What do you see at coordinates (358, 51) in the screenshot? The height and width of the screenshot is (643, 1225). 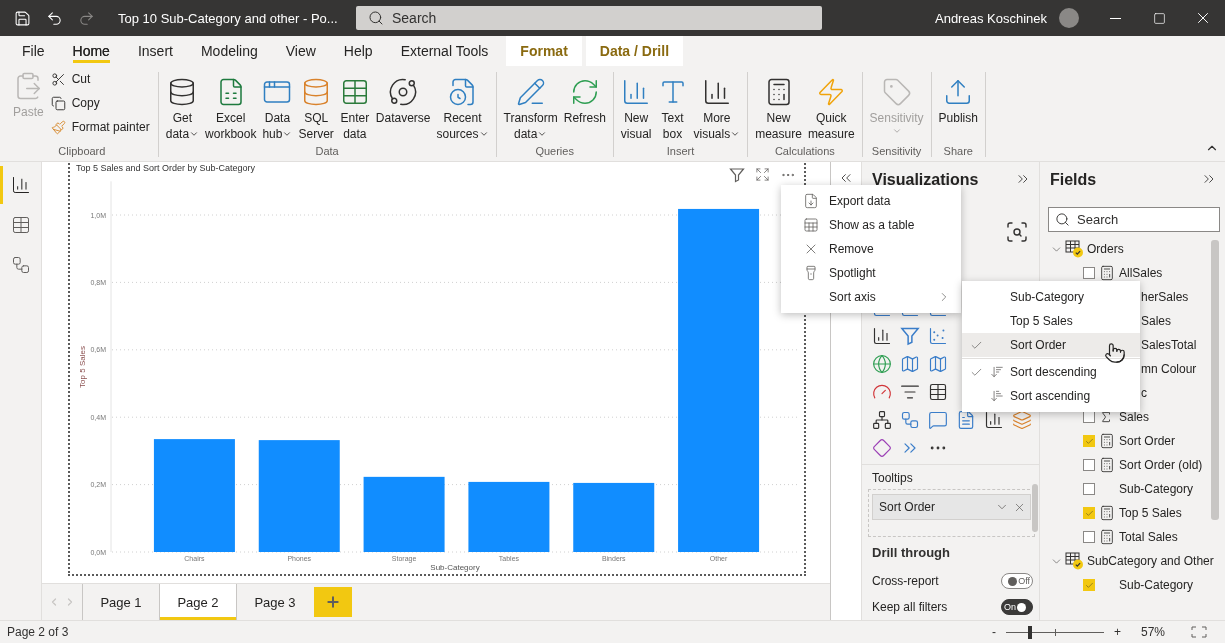 I see `ribbon-tab: Help` at bounding box center [358, 51].